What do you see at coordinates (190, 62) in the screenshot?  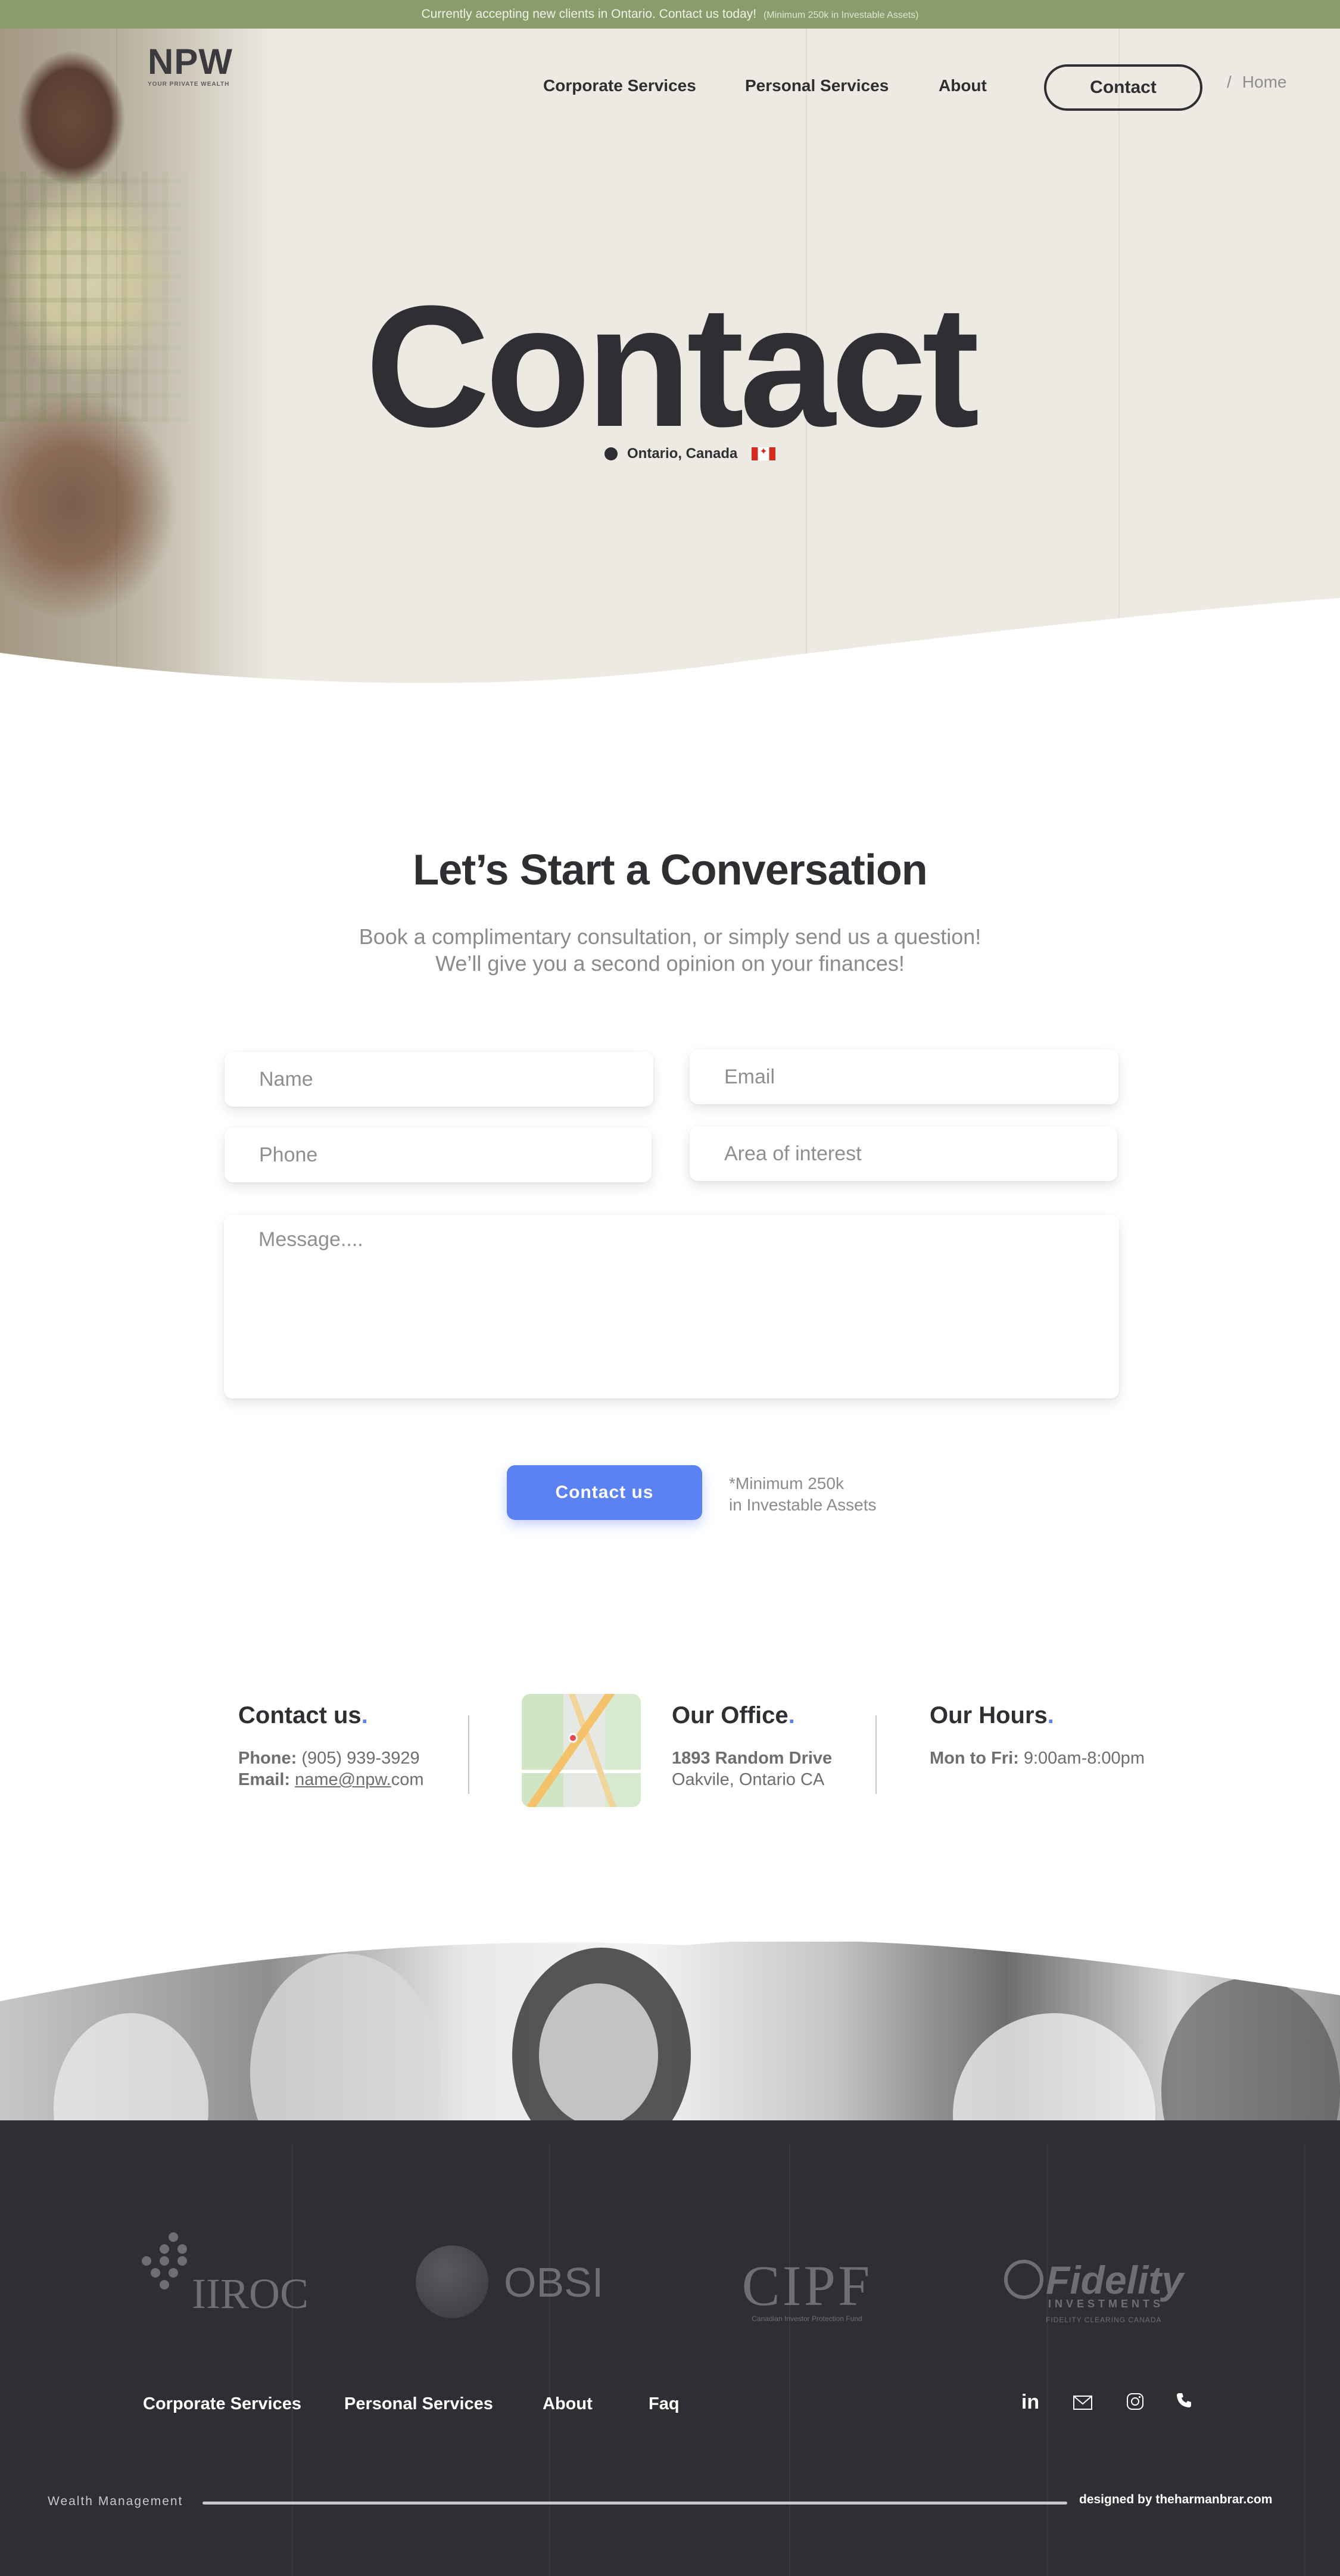 I see `logo-mark: NPW` at bounding box center [190, 62].